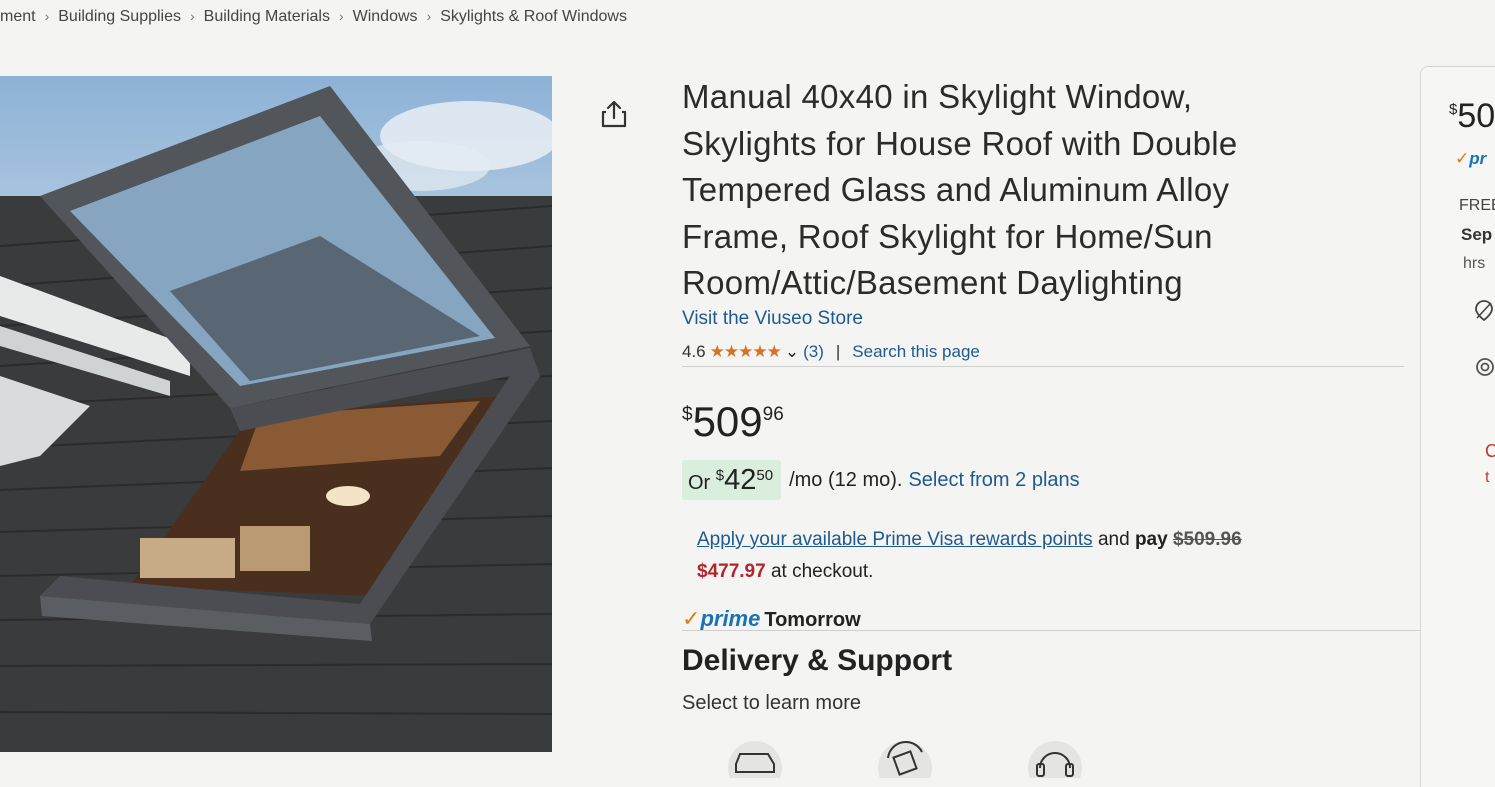 This screenshot has height=787, width=1495. I want to click on chevron-down-icon: ⌄, so click(792, 352).